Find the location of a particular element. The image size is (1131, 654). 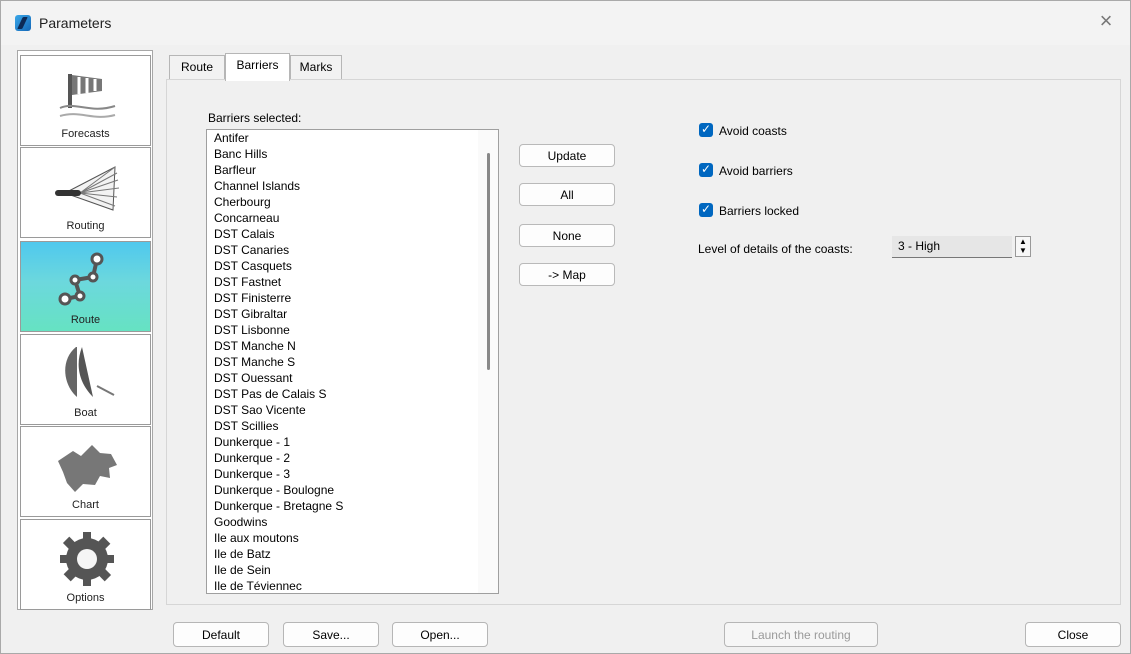

list-item: DST Gibraltar is located at coordinates (352, 314).